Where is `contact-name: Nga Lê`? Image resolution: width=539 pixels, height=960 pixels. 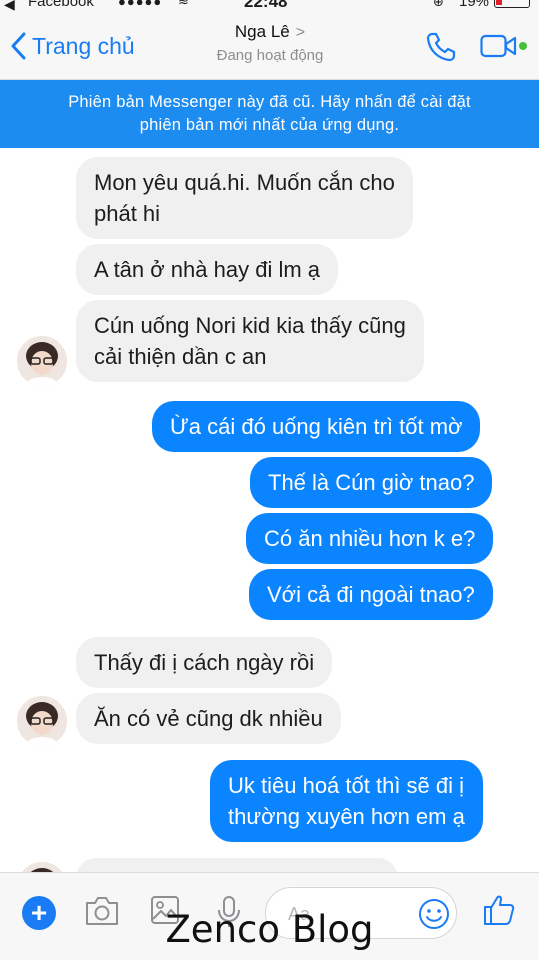
contact-name: Nga Lê is located at coordinates (262, 31).